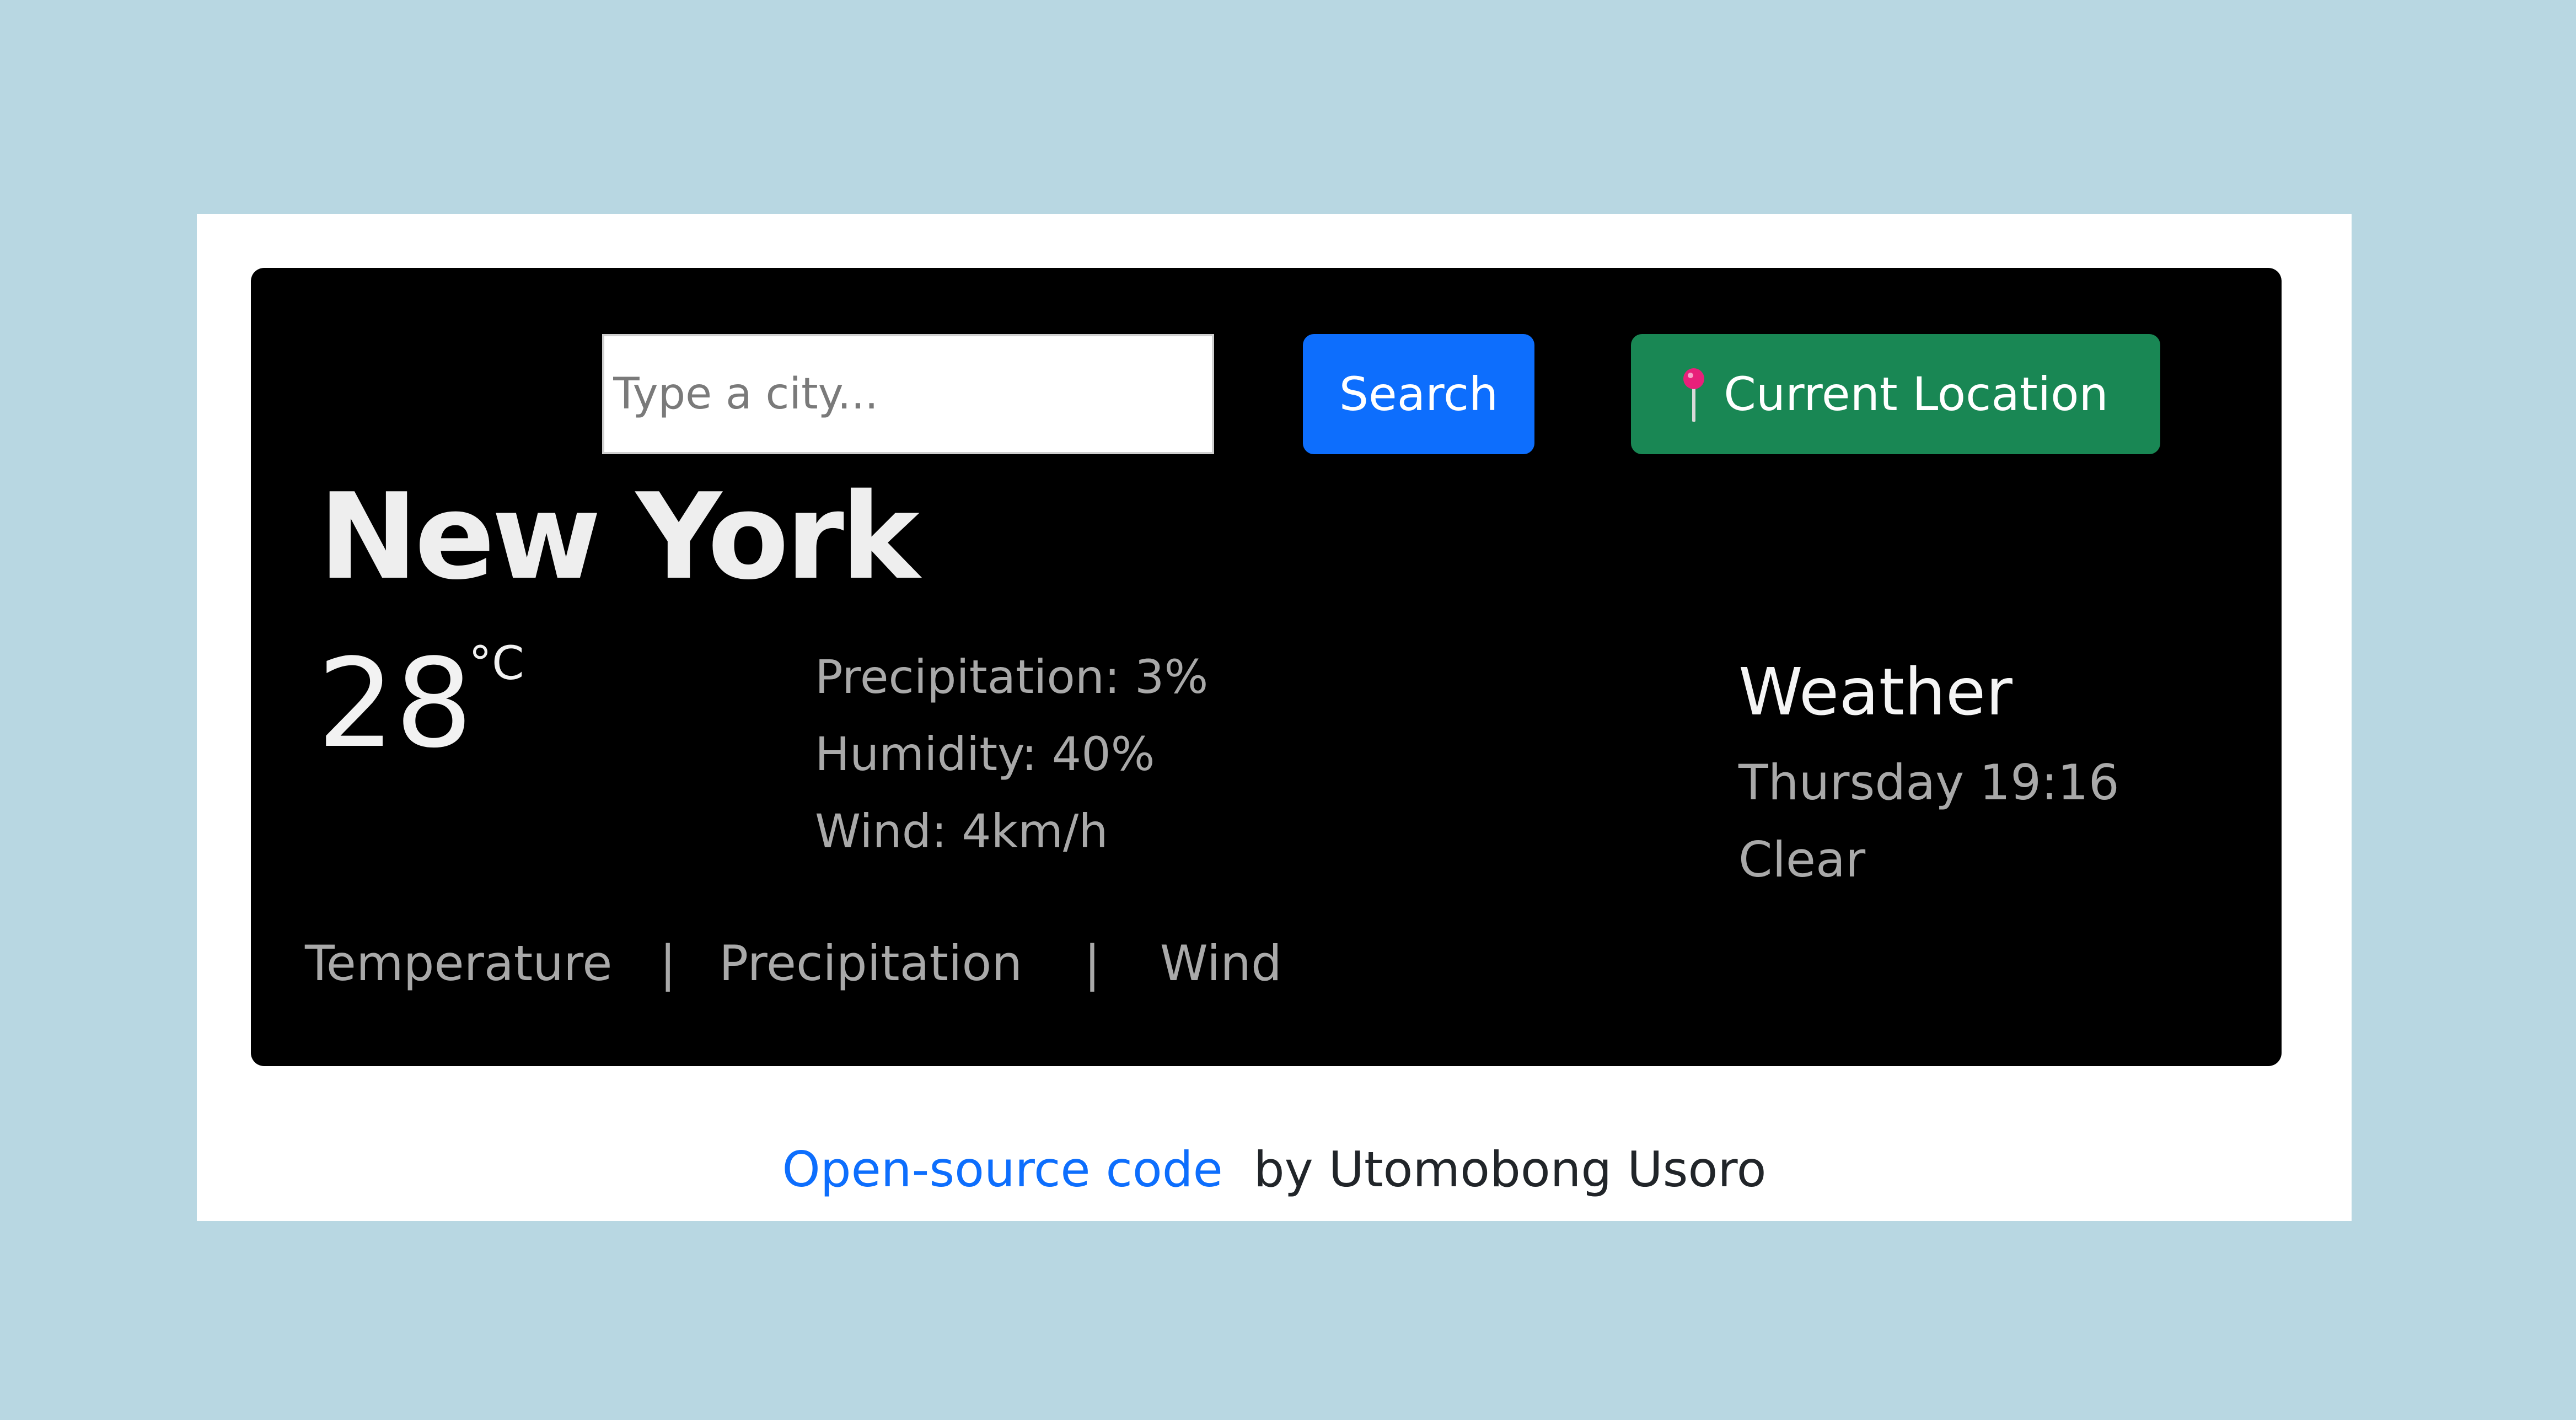 This screenshot has height=1420, width=2576. Describe the element at coordinates (961, 831) in the screenshot. I see `wind-detail: Wind: 4km/h` at that location.